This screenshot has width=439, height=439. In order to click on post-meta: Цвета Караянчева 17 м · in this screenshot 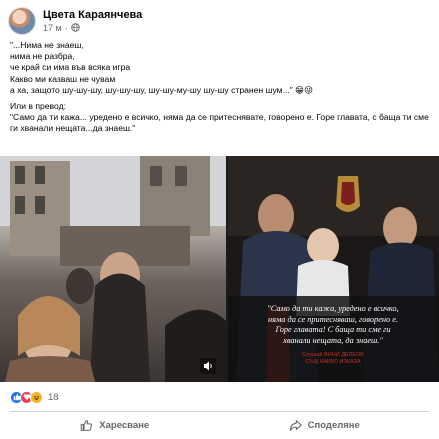, I will do `click(92, 21)`.